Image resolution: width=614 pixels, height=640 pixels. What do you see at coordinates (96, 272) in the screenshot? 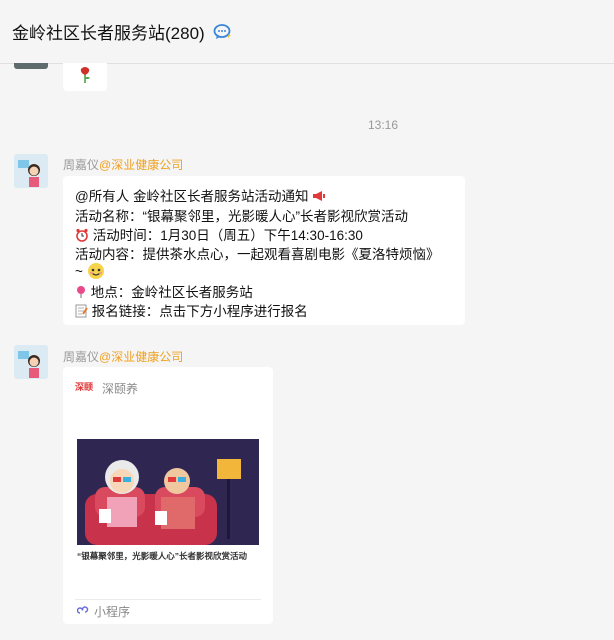
I see `smiling-face-icon` at bounding box center [96, 272].